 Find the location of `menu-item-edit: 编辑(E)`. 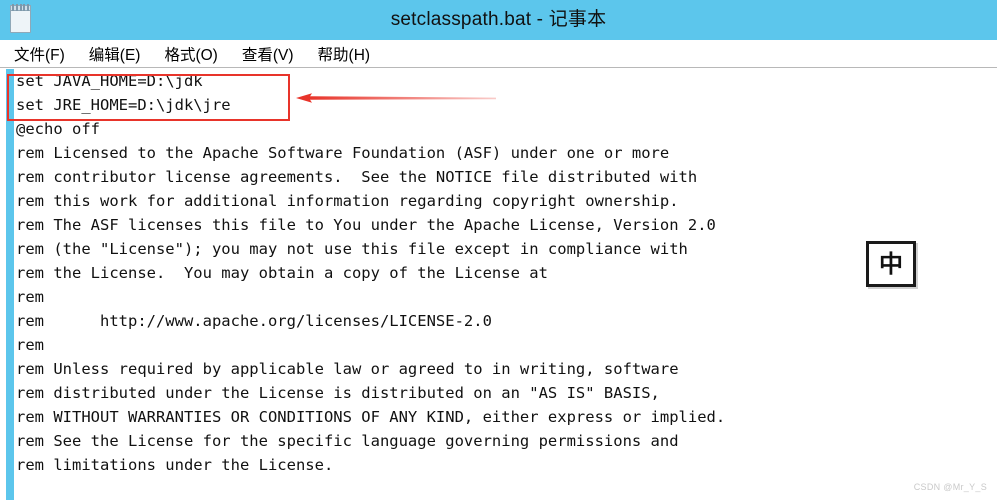

menu-item-edit: 编辑(E) is located at coordinates (115, 54).